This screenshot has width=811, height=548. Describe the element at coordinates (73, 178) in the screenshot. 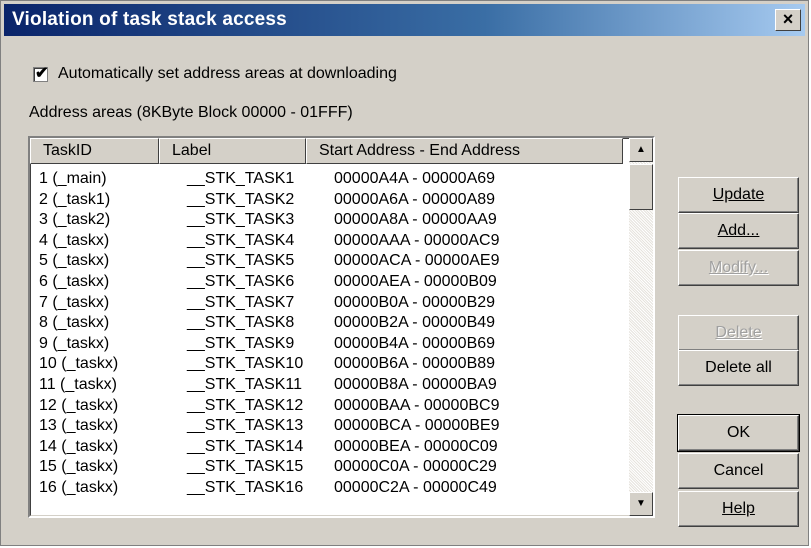

I see `task-id-cell: 1 (_main)` at that location.